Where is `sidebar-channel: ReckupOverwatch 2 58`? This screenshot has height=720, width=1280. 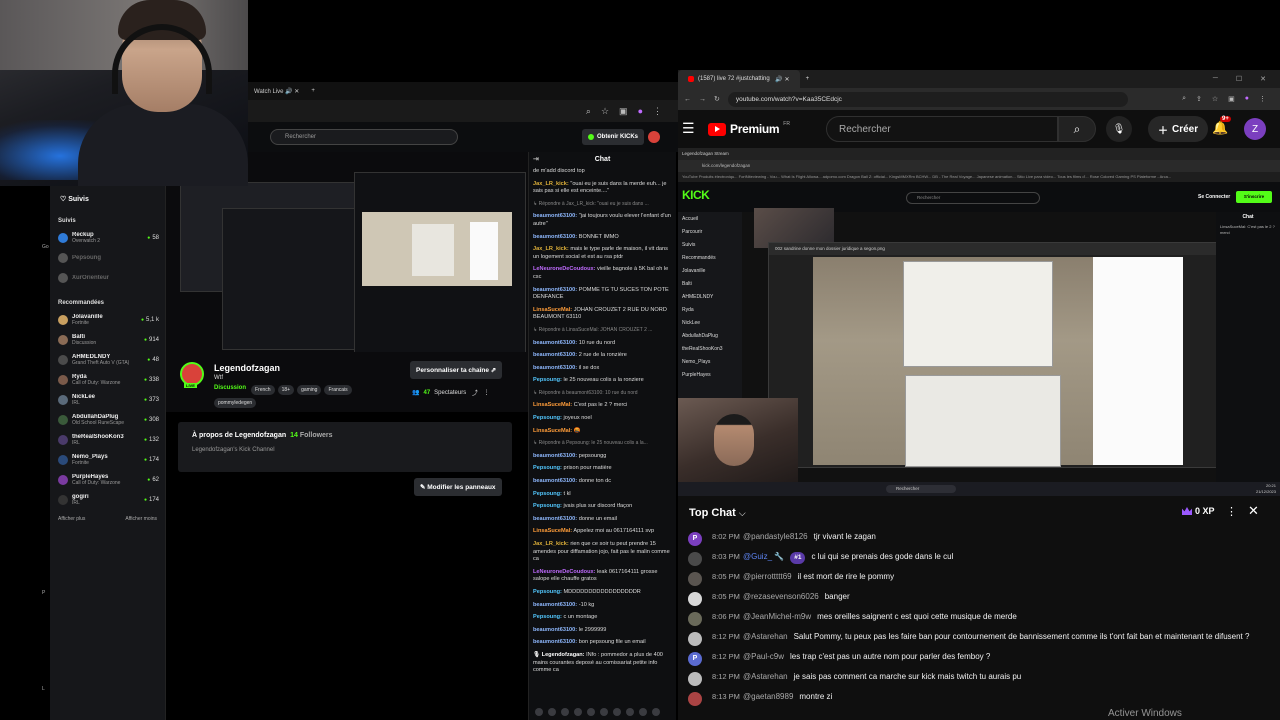 sidebar-channel: ReckupOverwatch 2 58 is located at coordinates (107, 238).